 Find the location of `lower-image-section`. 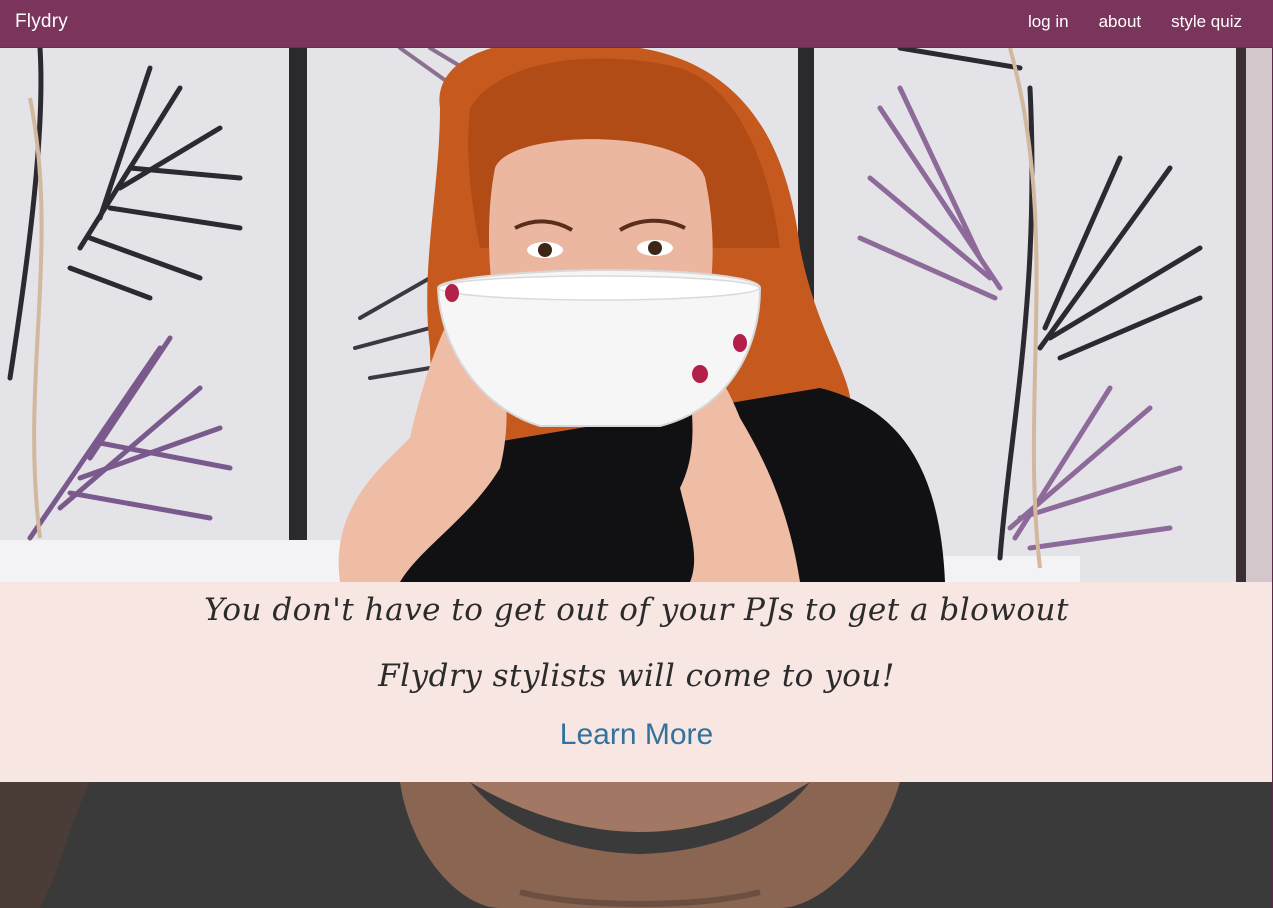

lower-image-section is located at coordinates (636, 845).